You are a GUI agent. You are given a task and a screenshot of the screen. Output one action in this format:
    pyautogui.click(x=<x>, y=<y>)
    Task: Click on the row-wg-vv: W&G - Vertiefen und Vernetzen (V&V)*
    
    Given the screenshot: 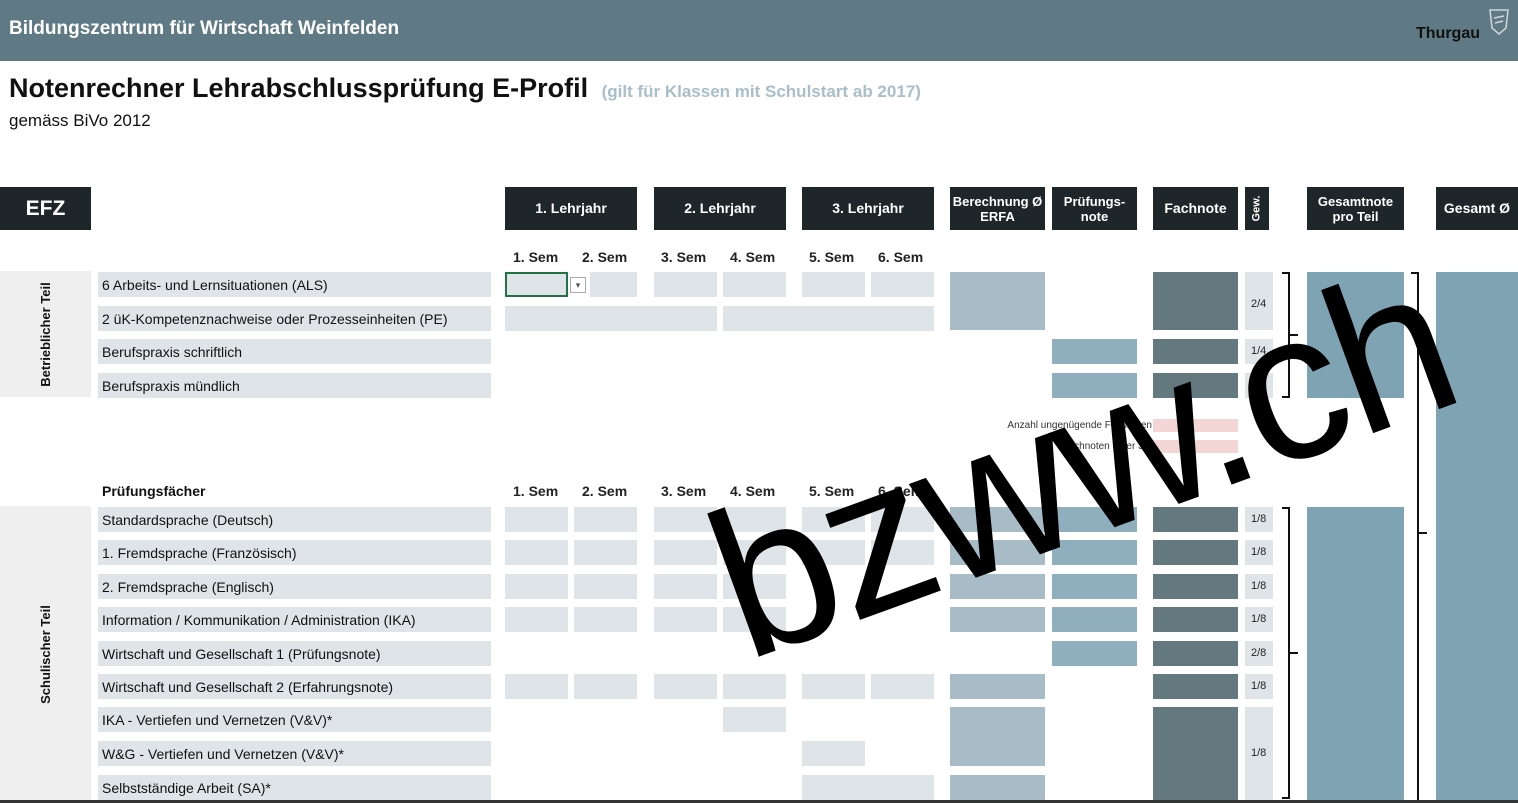 What is the action you would take?
    pyautogui.click(x=294, y=753)
    